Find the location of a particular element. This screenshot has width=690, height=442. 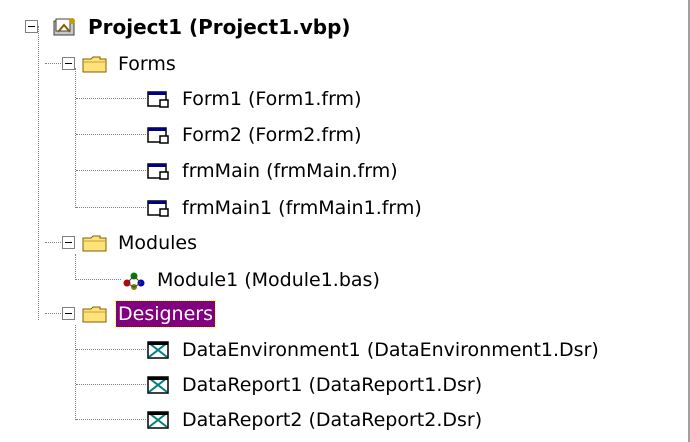

modules-folder-label: Modules is located at coordinates (157, 243).